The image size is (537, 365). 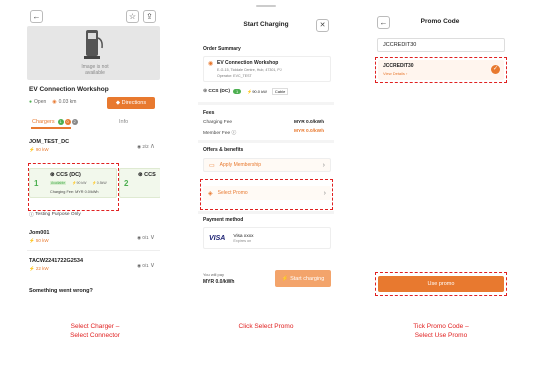 I want to click on charger-station-icon, so click(x=93, y=44).